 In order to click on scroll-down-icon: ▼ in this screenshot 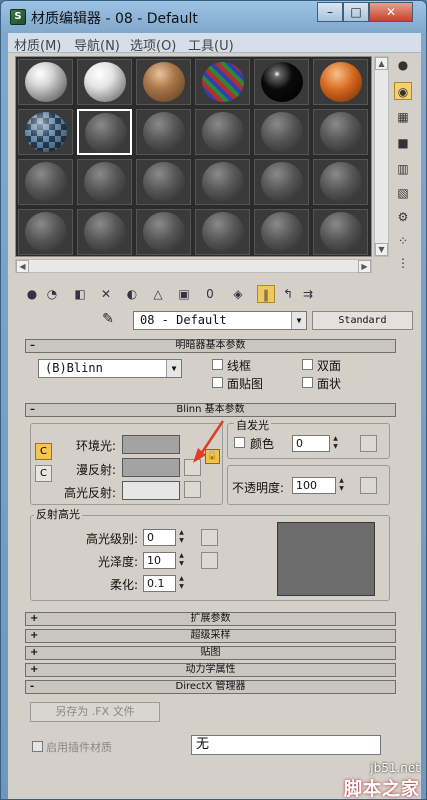, I will do `click(381, 249)`.